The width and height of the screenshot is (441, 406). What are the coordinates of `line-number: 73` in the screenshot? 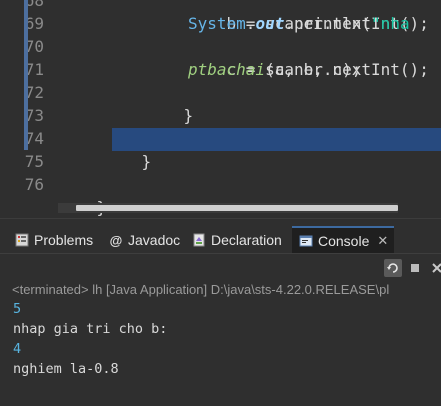 It's located at (34, 115).